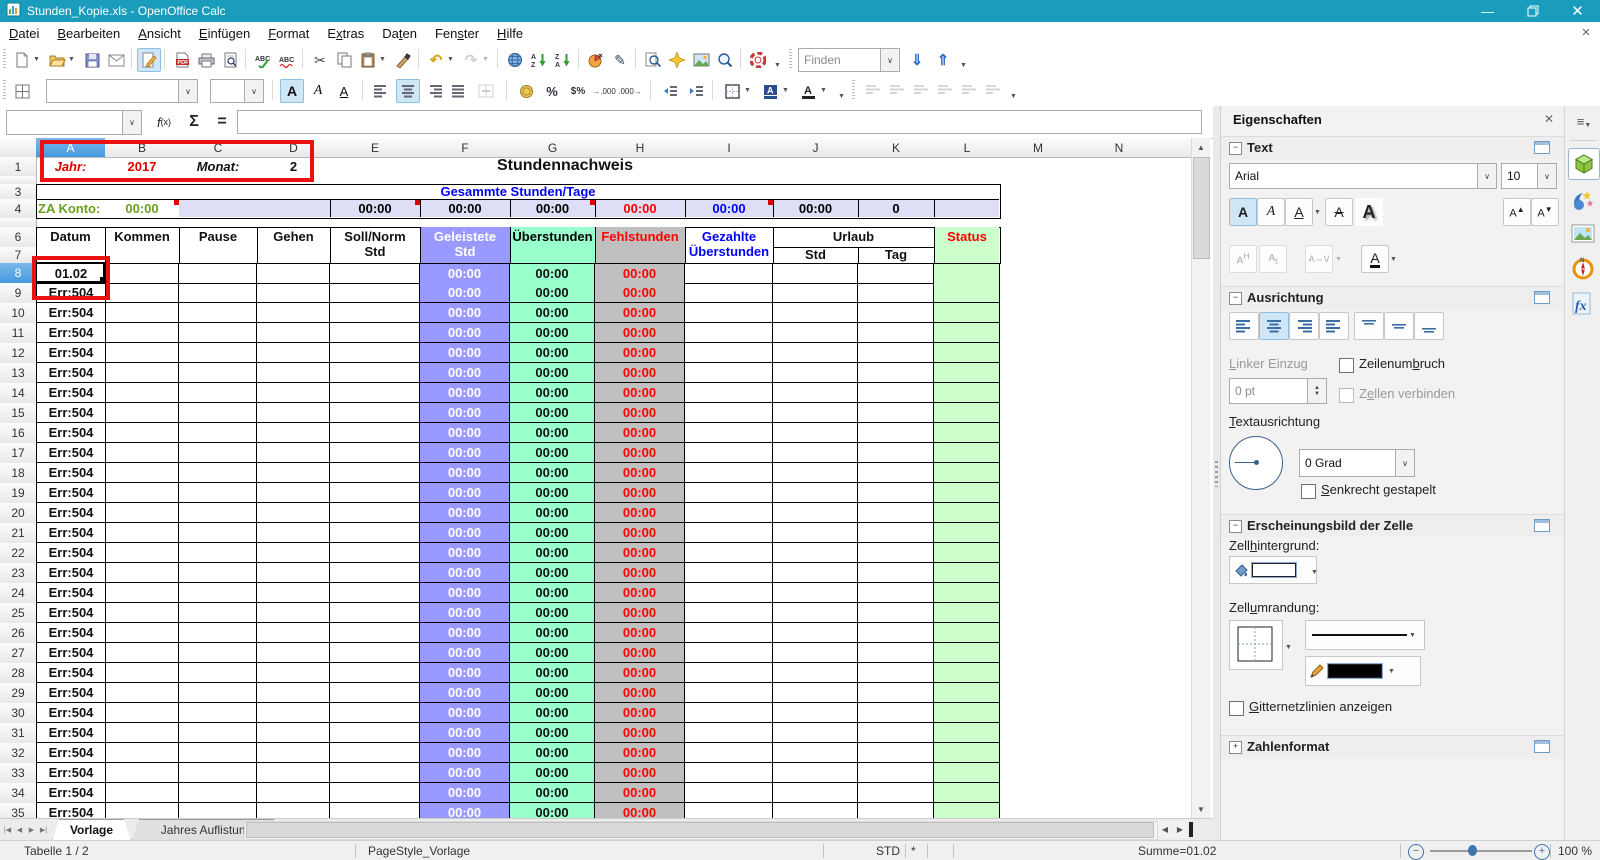 The height and width of the screenshot is (860, 1600). I want to click on cell-B22, so click(142, 553).